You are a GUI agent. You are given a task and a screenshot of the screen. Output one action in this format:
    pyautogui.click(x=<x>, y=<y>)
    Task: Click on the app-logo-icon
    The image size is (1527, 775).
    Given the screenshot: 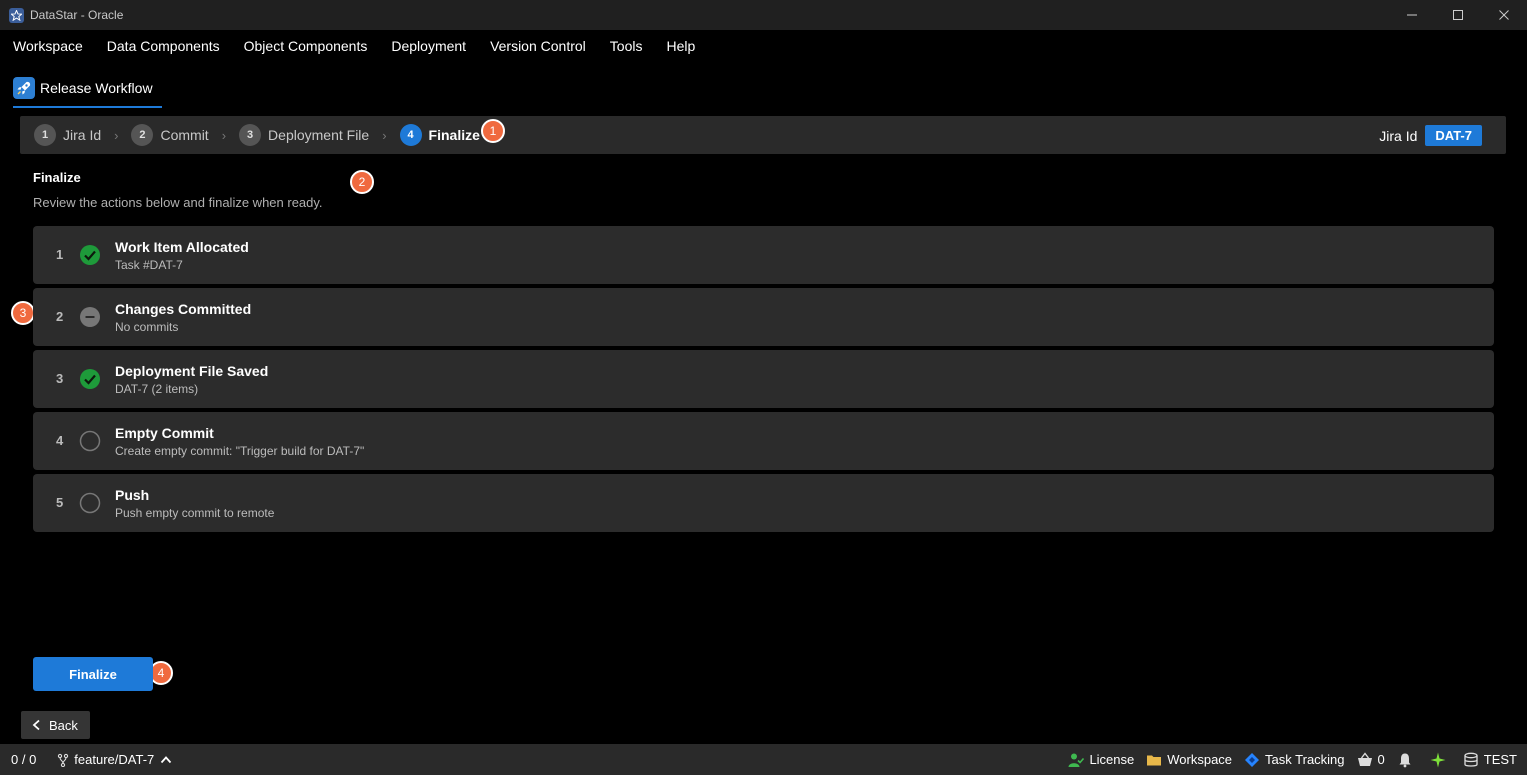 What is the action you would take?
    pyautogui.click(x=16, y=15)
    